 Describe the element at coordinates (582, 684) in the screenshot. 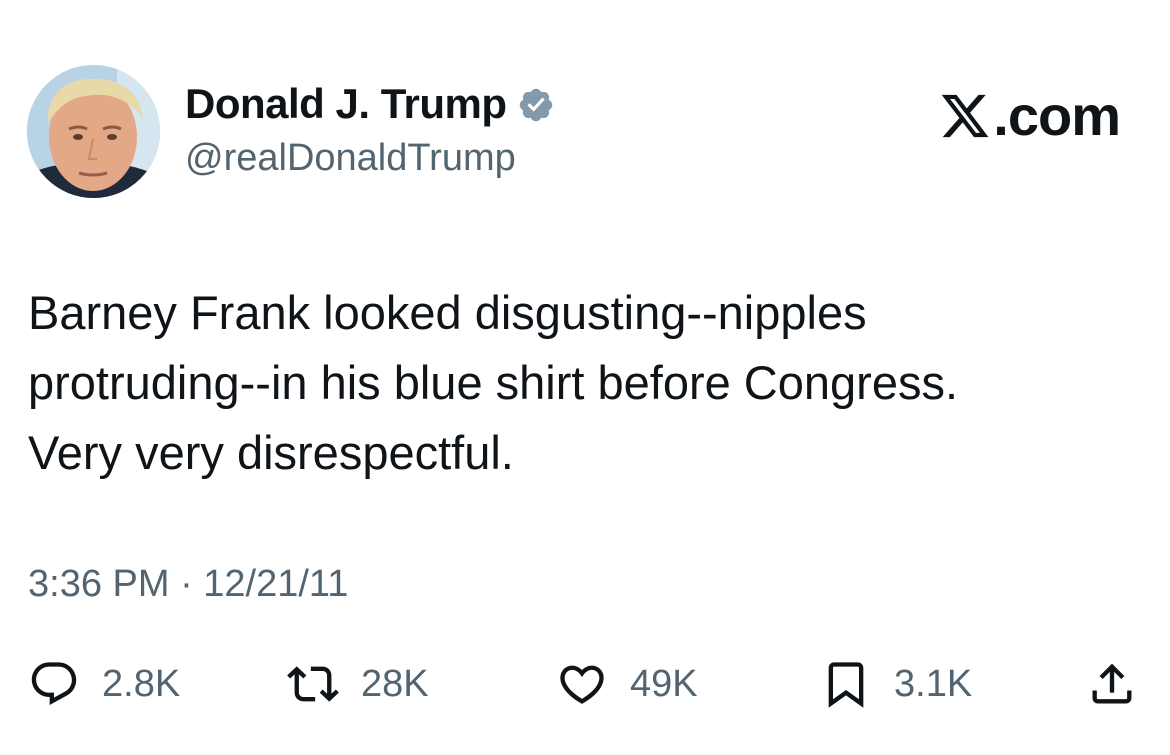

I see `heart-icon` at that location.